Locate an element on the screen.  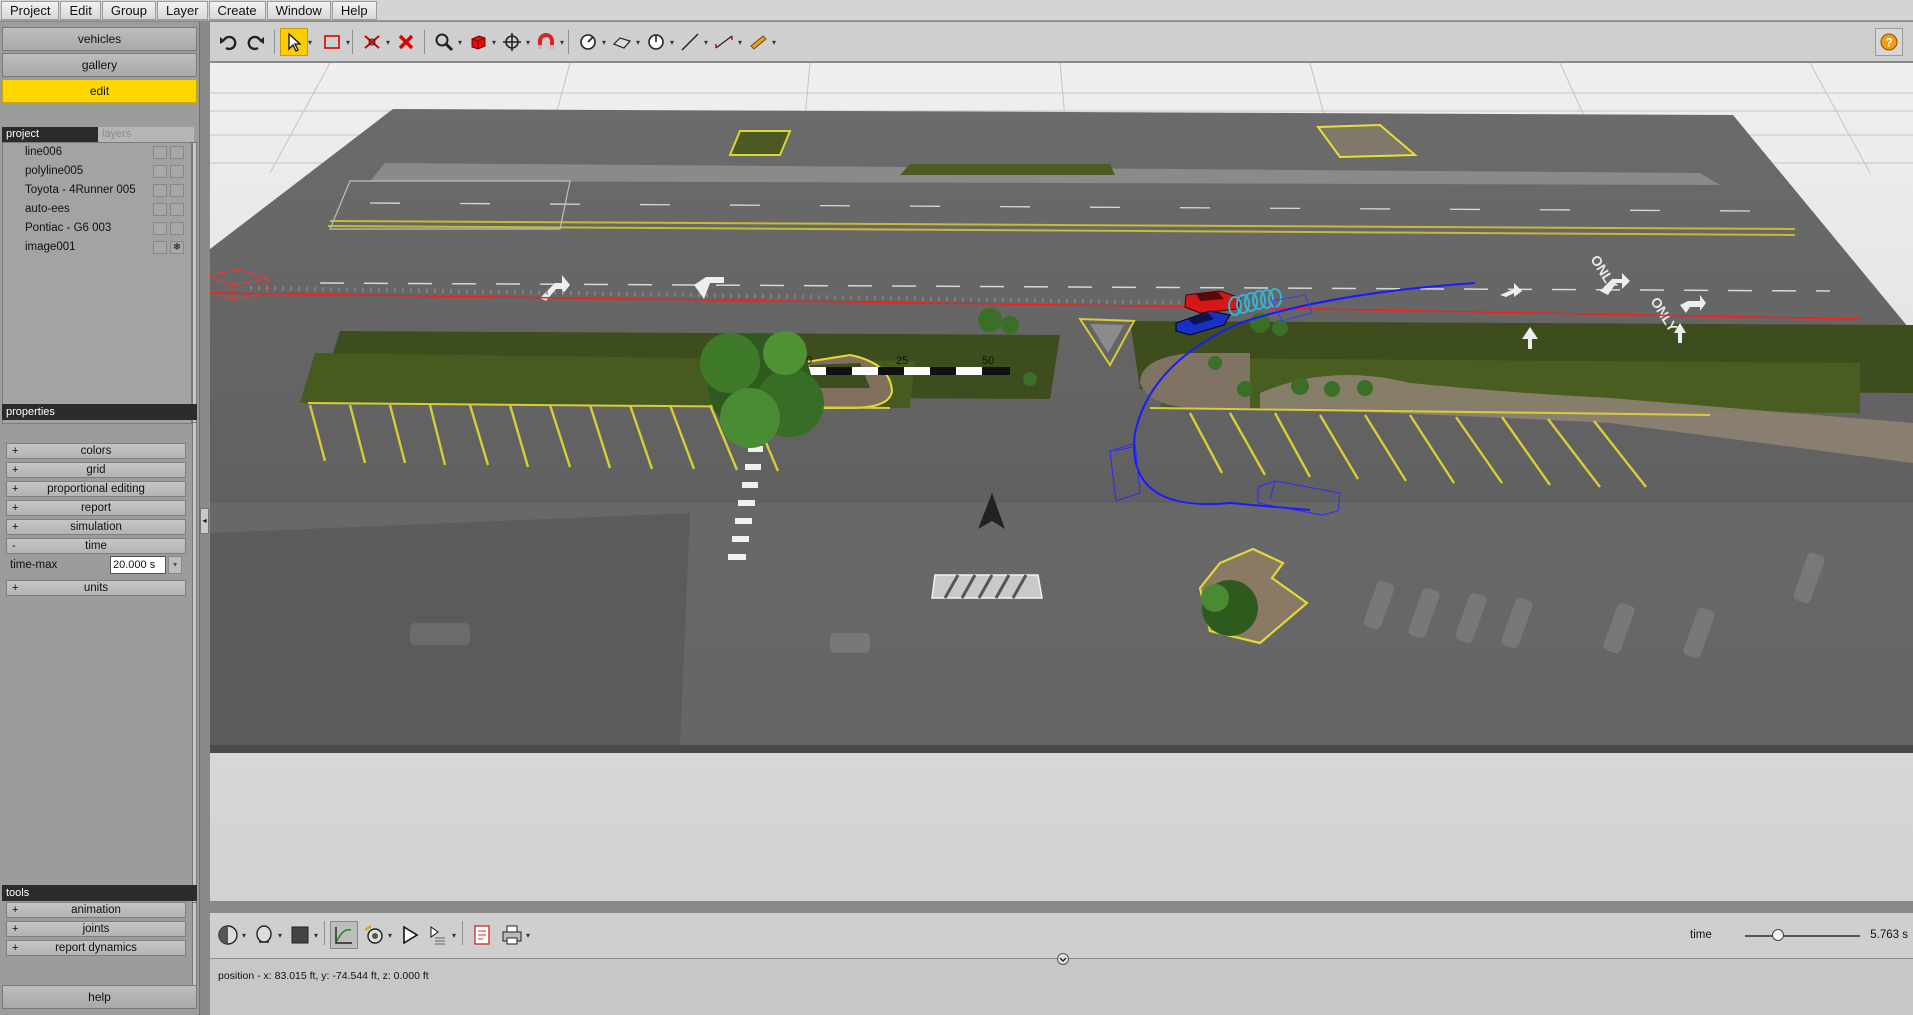
prop-grid: + grid is located at coordinates (96, 470).